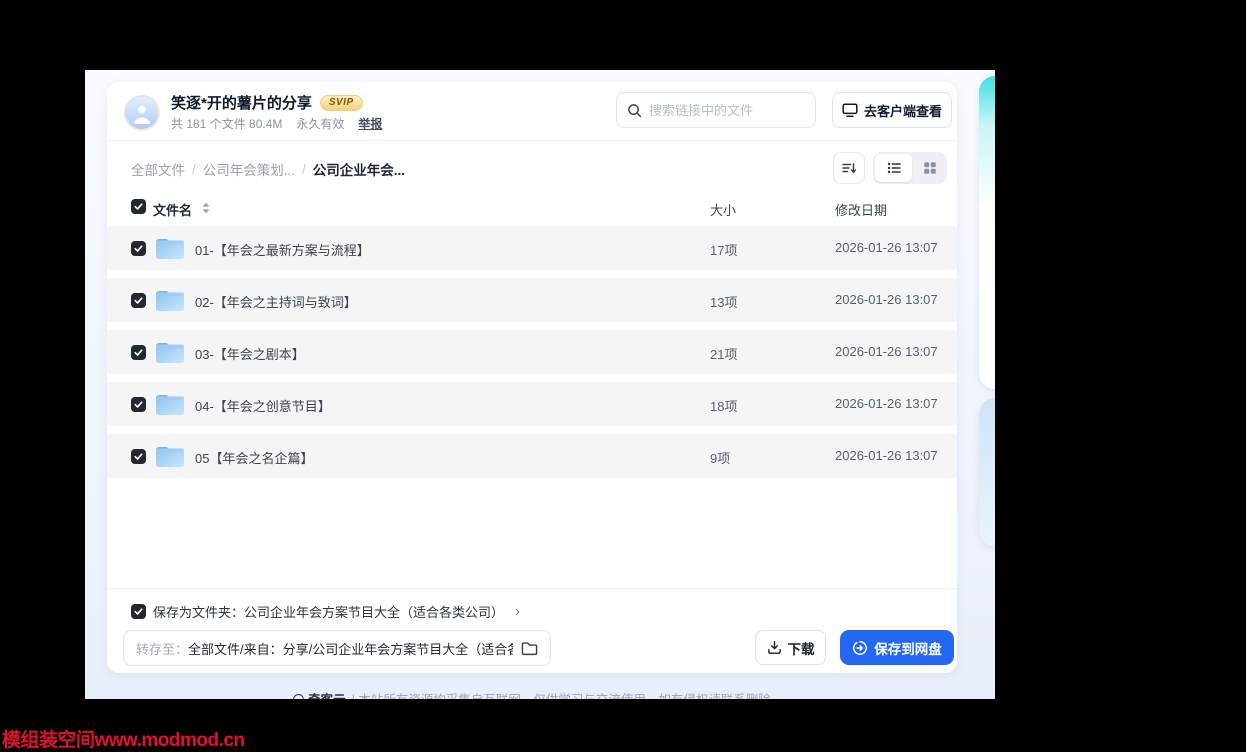 Image resolution: width=1246 pixels, height=752 pixels. What do you see at coordinates (720, 458) in the screenshot?
I see `file-size: 9项` at bounding box center [720, 458].